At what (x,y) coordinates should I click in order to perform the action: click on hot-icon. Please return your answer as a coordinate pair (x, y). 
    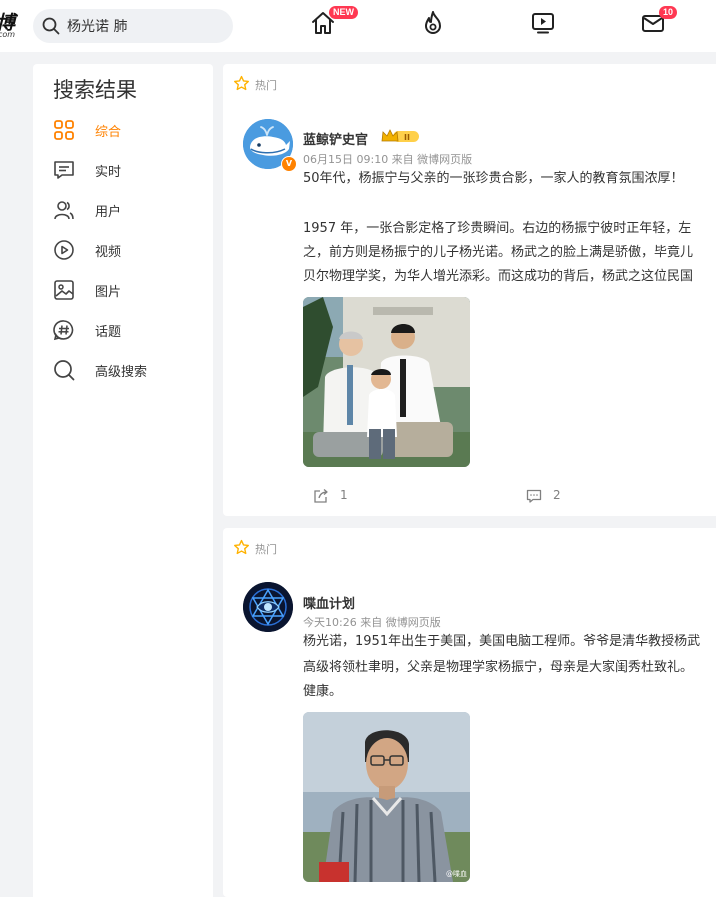
    Looking at the image, I should click on (433, 22).